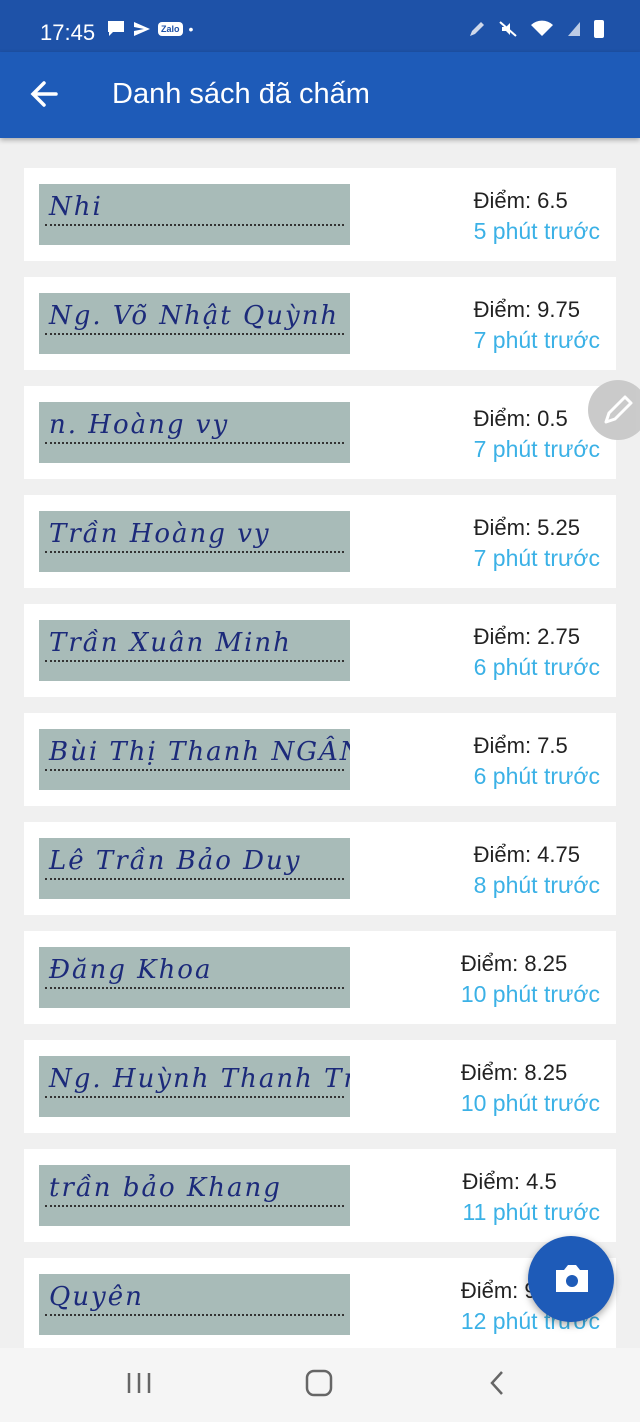  Describe the element at coordinates (520, 418) in the screenshot. I see `score-label: Điểm: 0.5` at that location.